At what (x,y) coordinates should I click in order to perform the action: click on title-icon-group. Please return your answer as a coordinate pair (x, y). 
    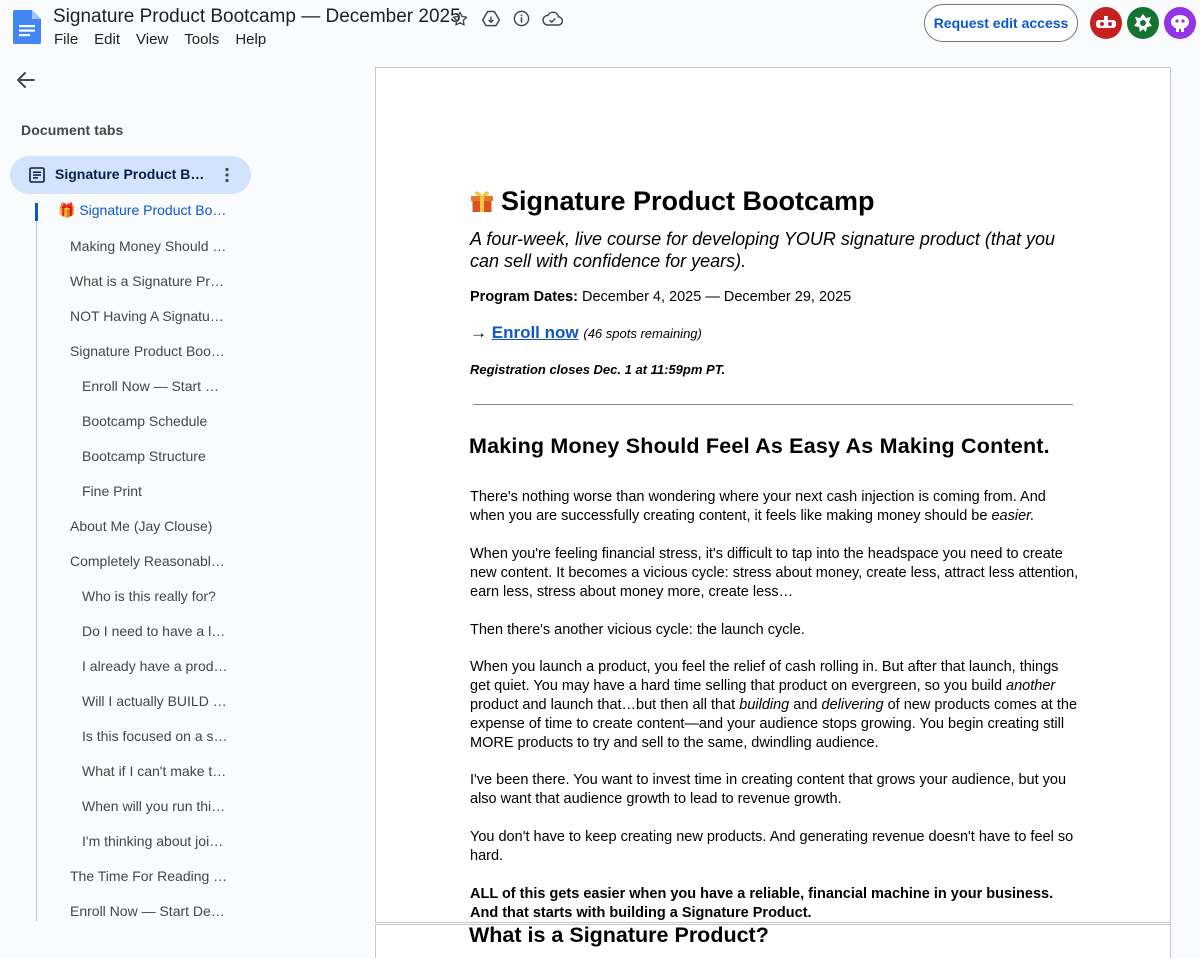
    Looking at the image, I should click on (506, 18).